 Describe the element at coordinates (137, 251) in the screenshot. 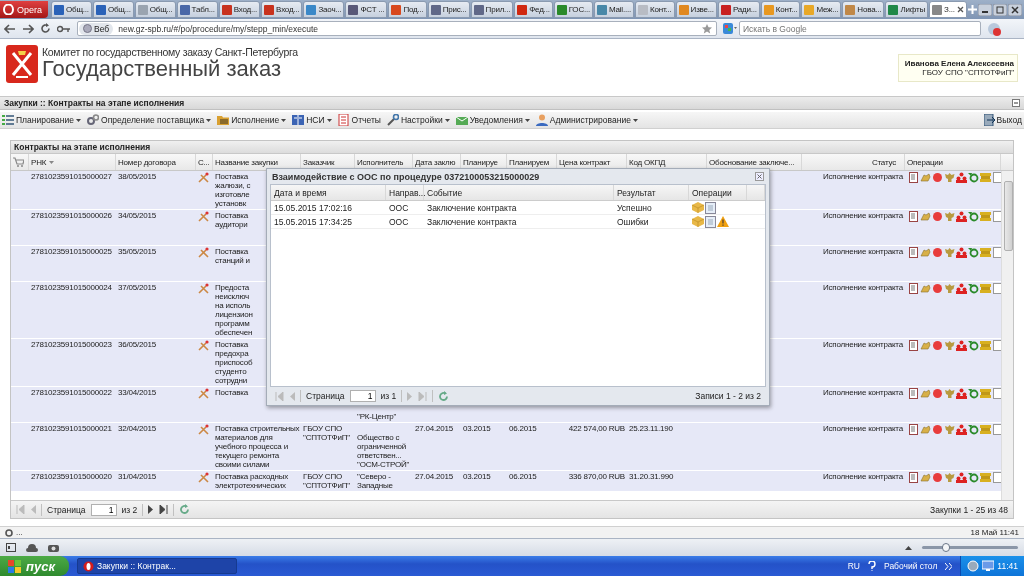

I see `table-cell: 35/05/2015` at that location.